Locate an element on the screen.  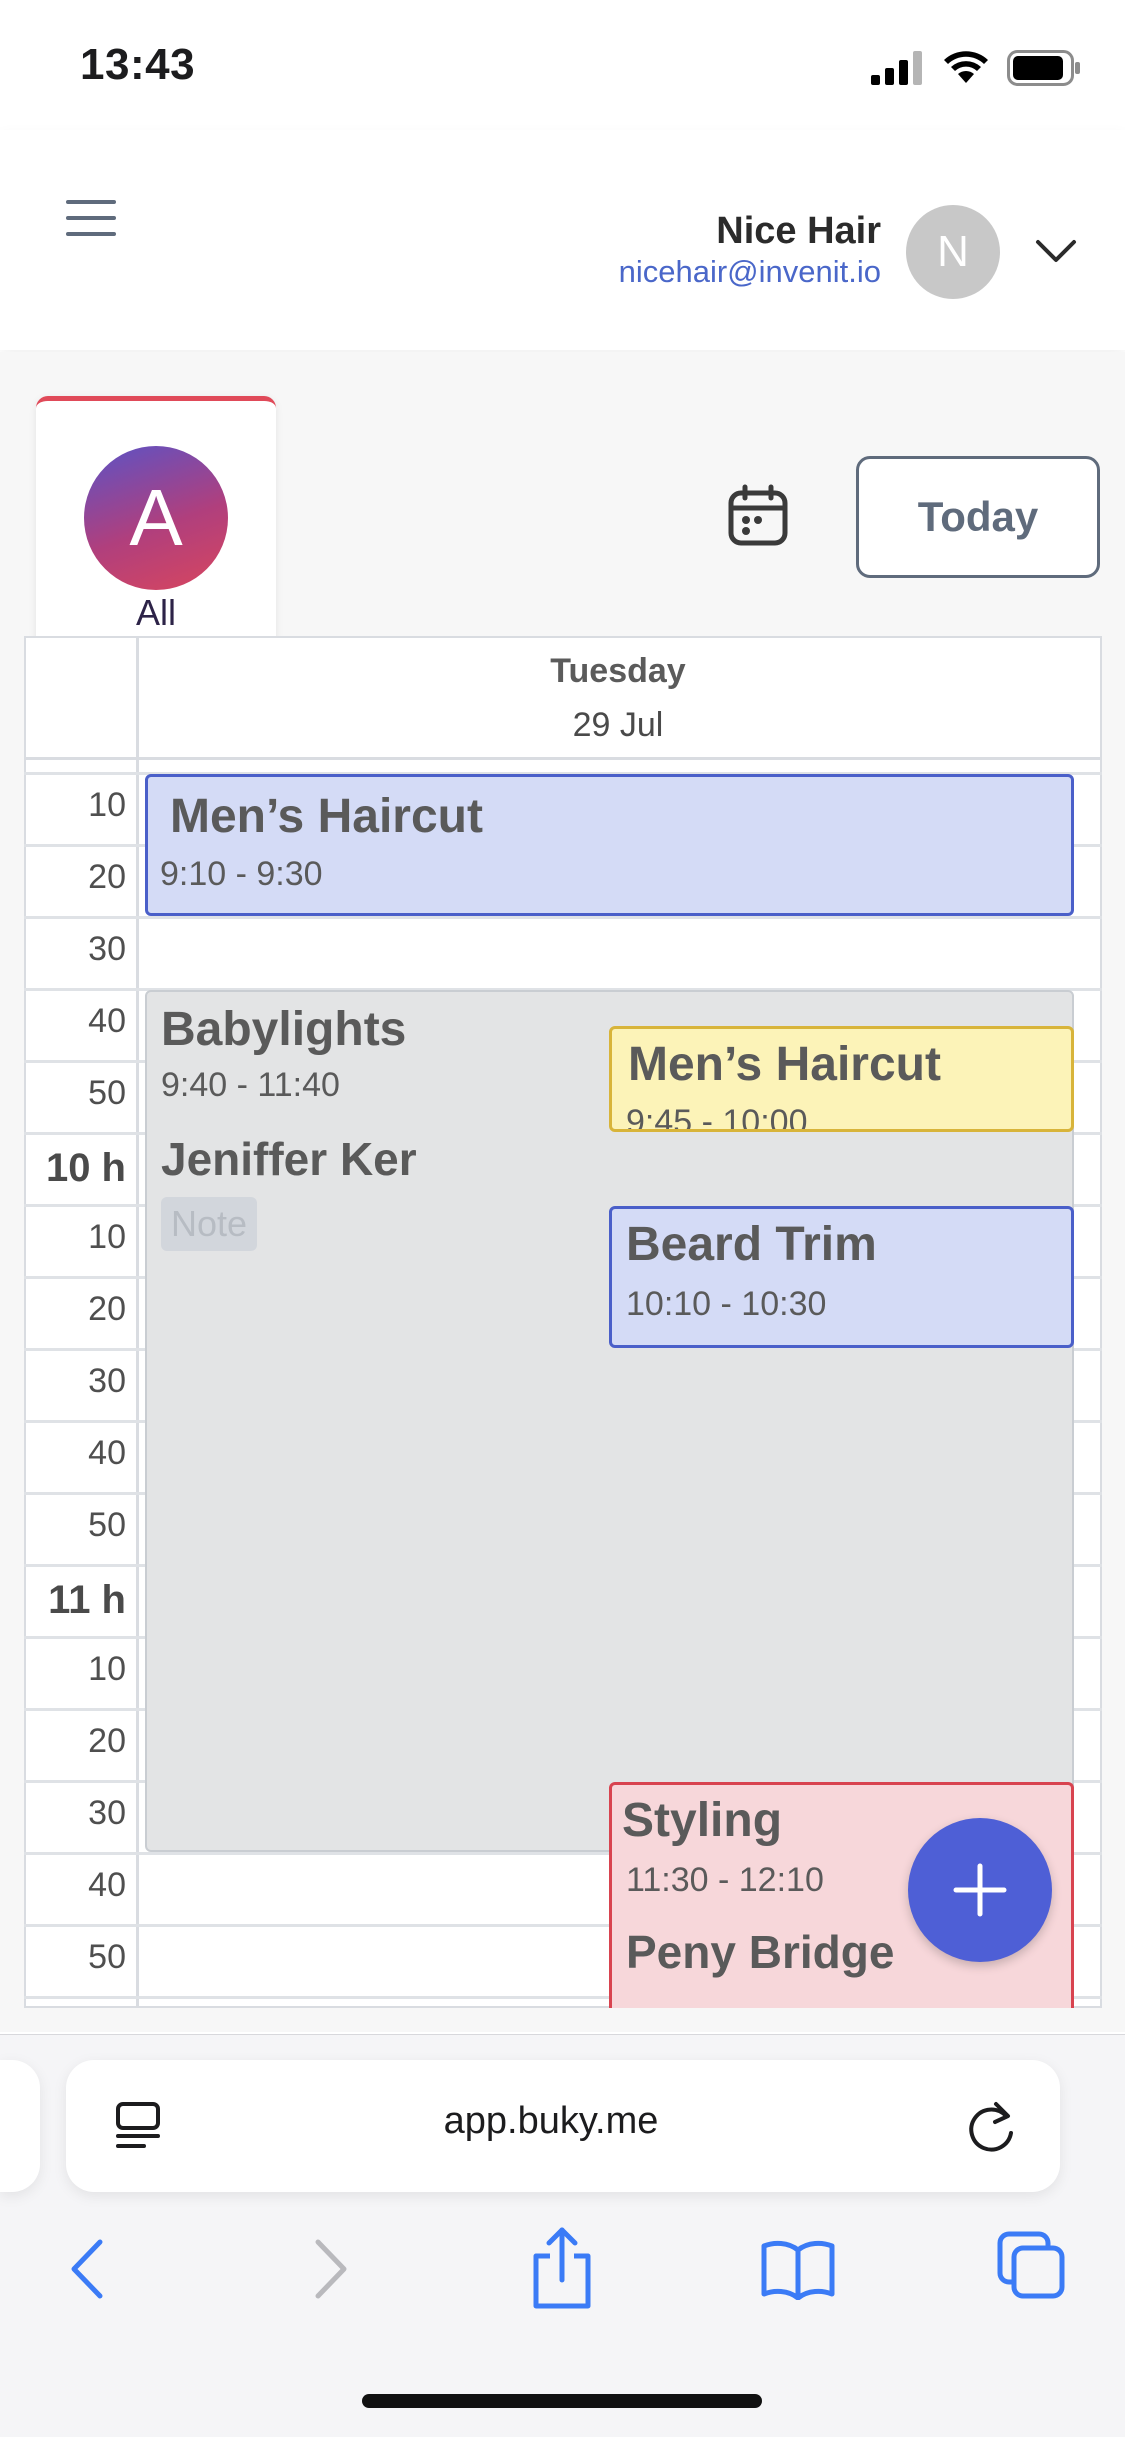
add-appointment-button is located at coordinates (980, 1890).